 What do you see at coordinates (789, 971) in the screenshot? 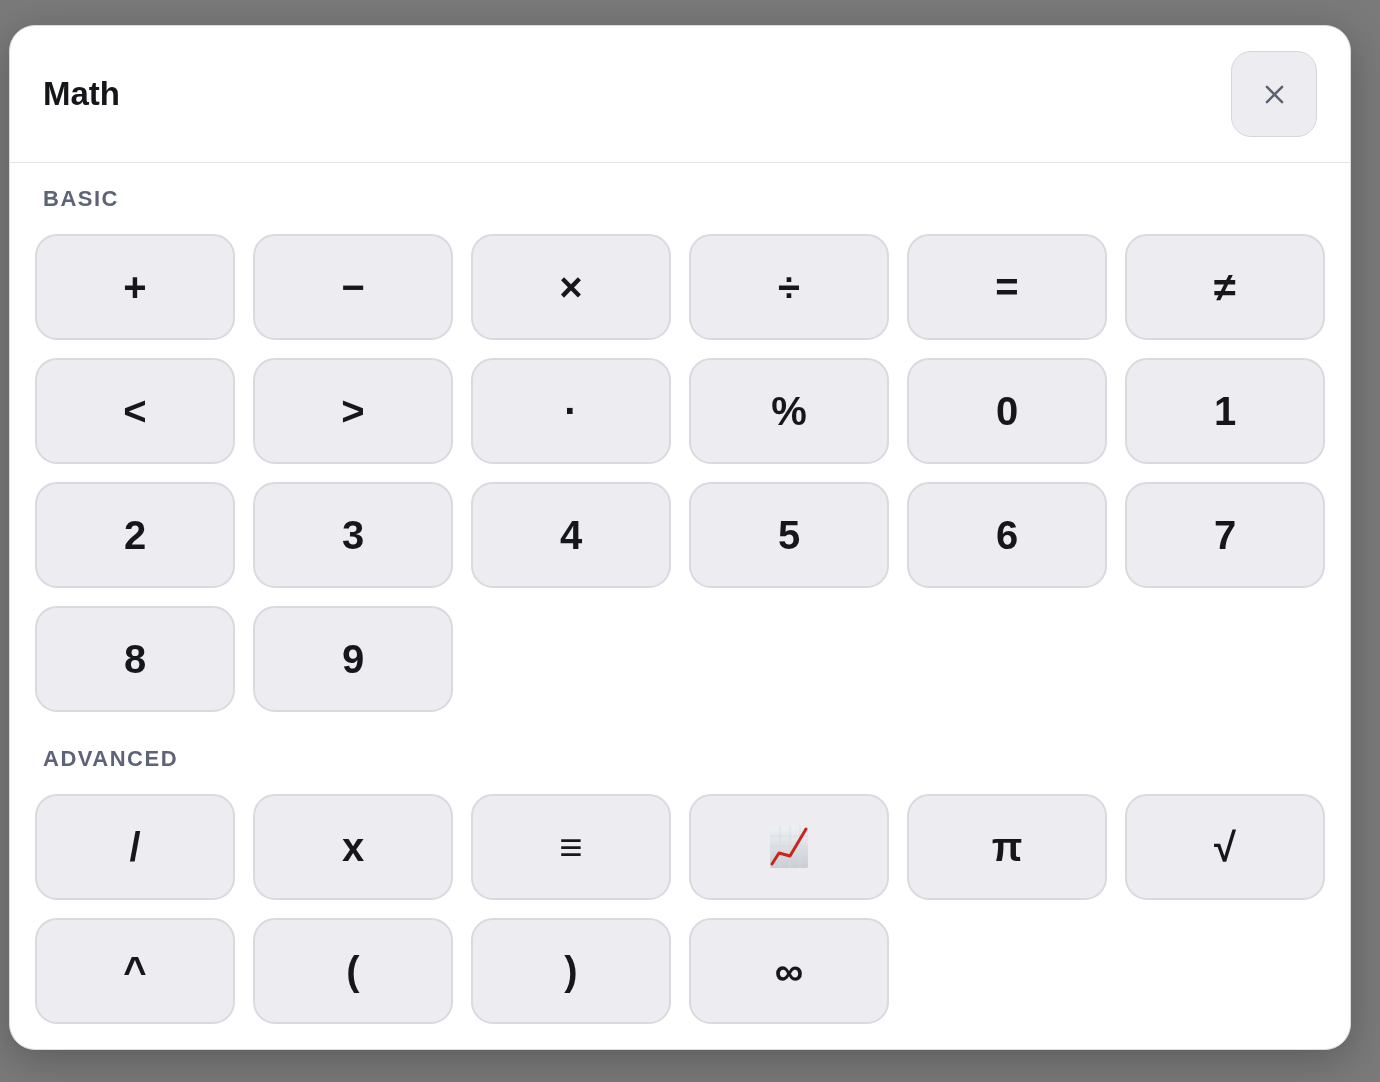
I see `symbol-key: ∞` at bounding box center [789, 971].